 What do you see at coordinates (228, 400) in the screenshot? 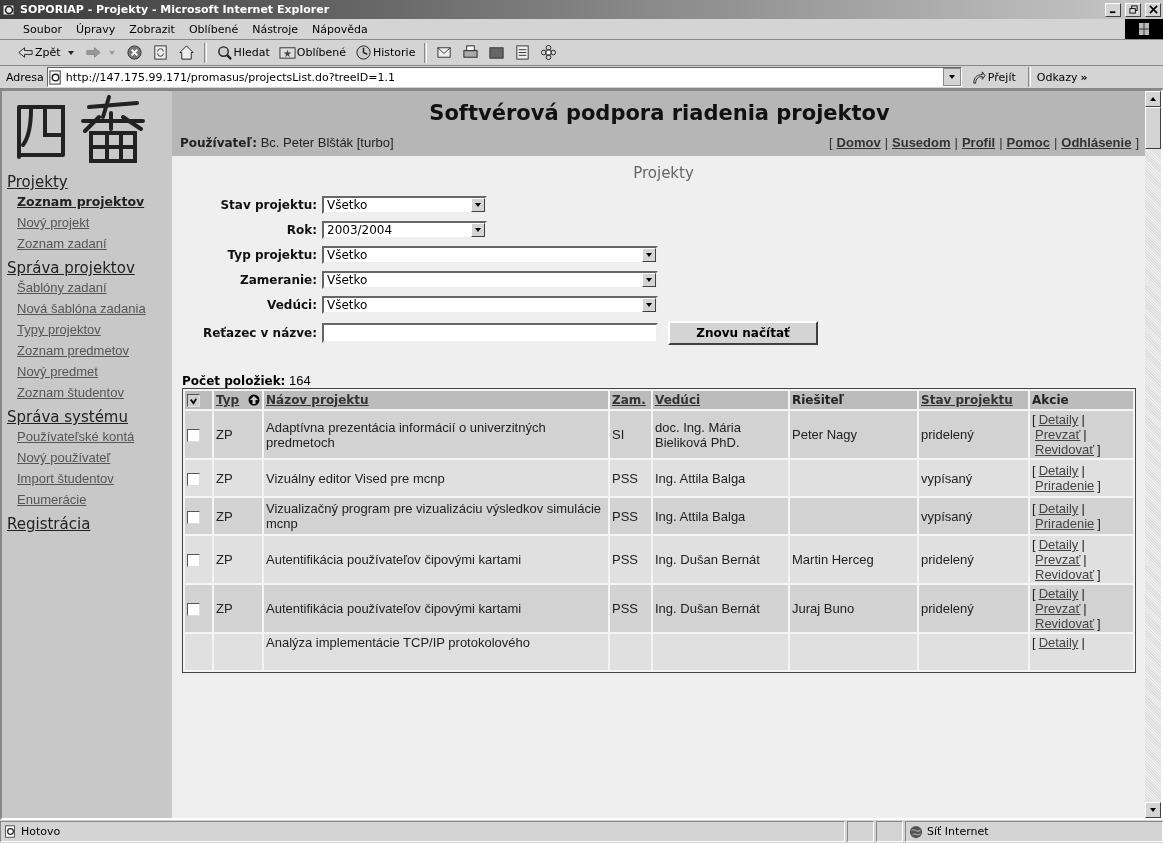
I see `column-header-link: Typ` at bounding box center [228, 400].